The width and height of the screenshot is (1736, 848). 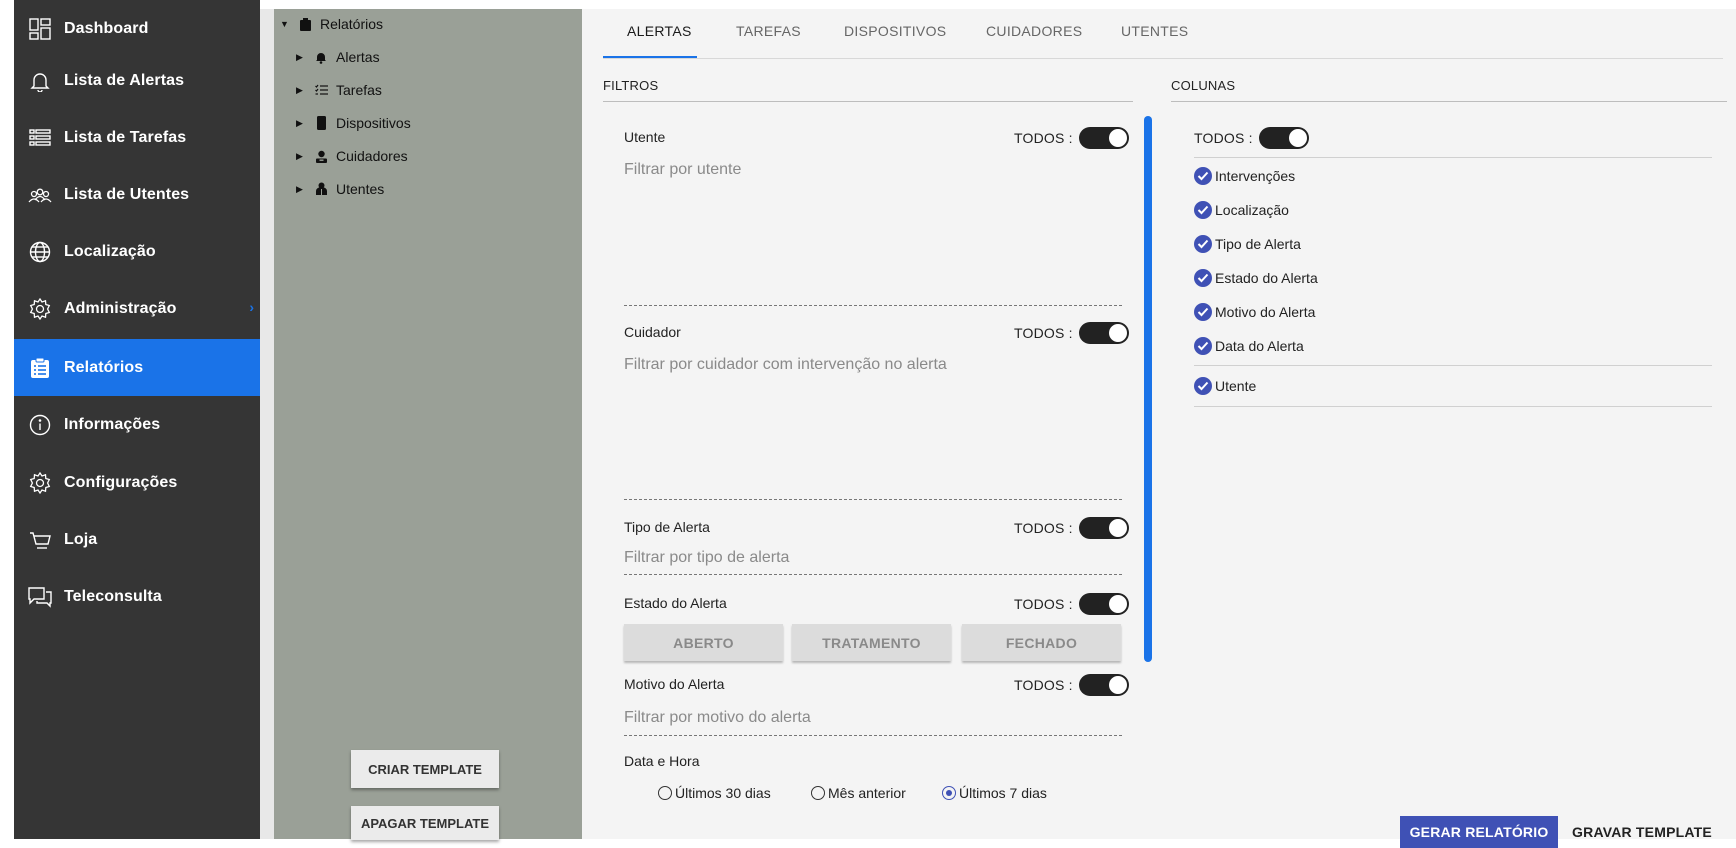 I want to click on motivo-filter-input: Filtrar por motivo do alerta, so click(x=717, y=718).